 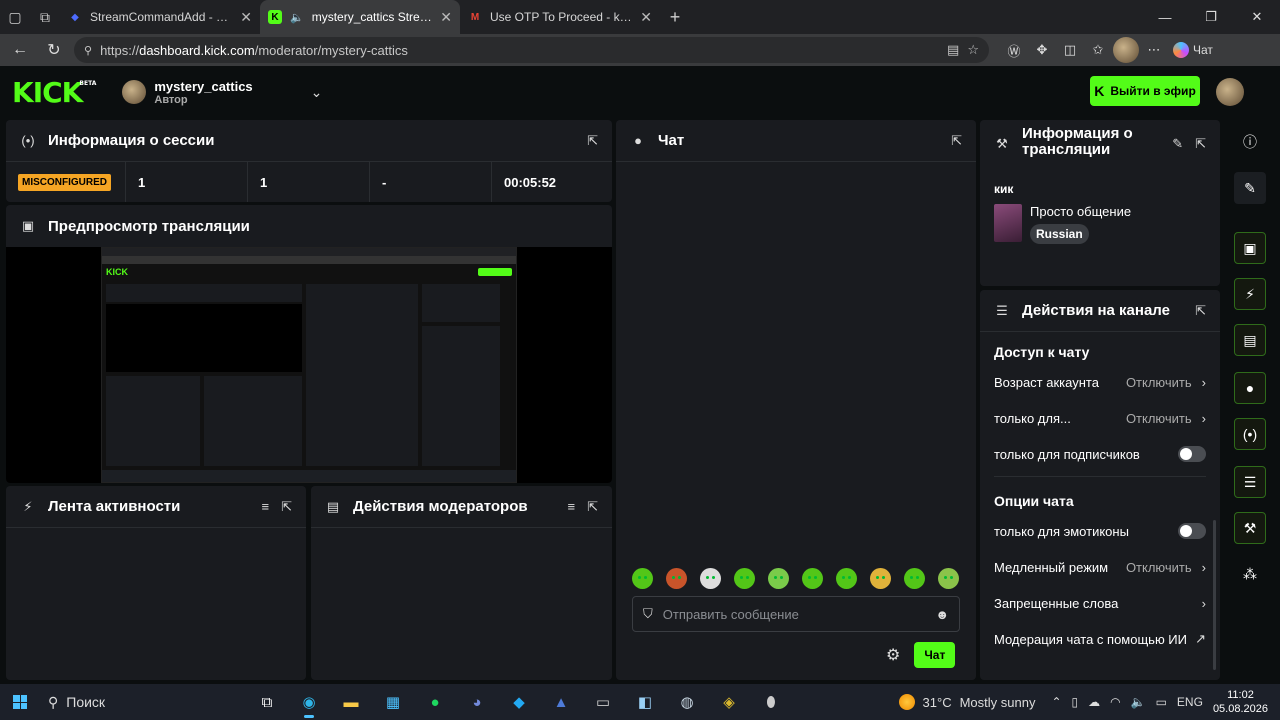 What do you see at coordinates (1250, 434) in the screenshot?
I see `broadcast-icon: (•)` at bounding box center [1250, 434].